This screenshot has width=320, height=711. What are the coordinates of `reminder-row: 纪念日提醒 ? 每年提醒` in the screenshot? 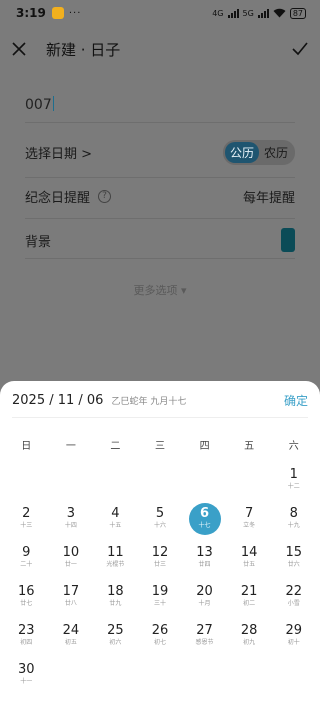 It's located at (160, 196).